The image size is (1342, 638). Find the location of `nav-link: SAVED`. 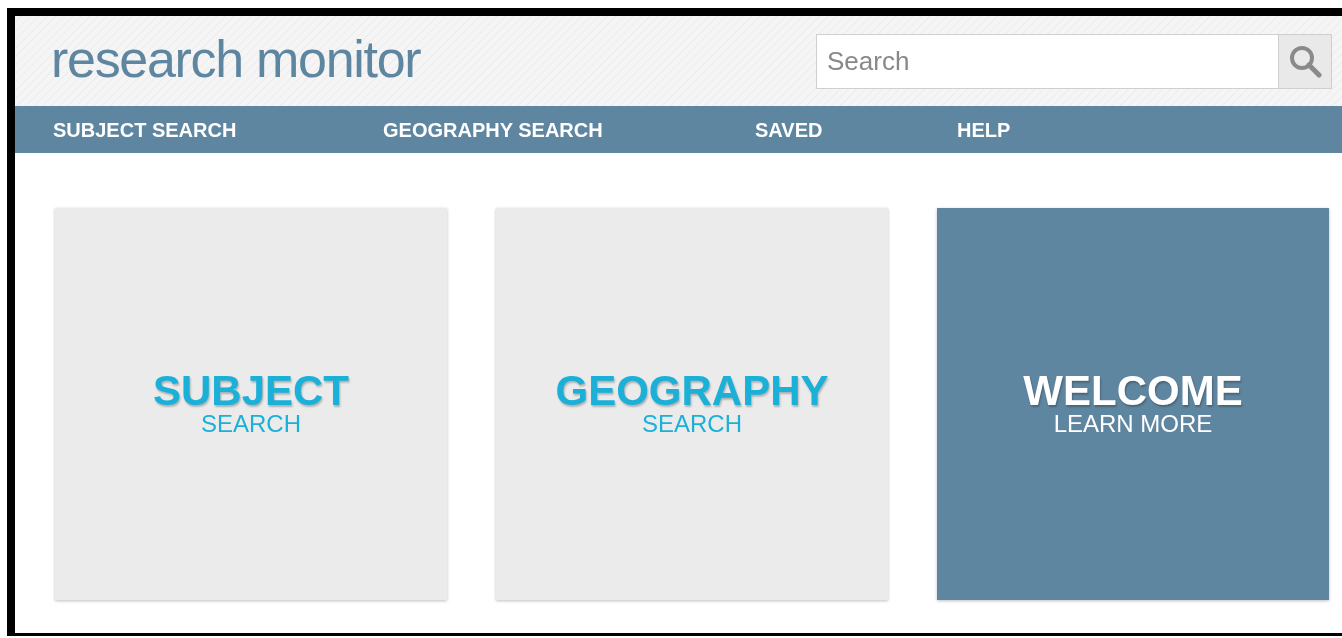

nav-link: SAVED is located at coordinates (856, 129).